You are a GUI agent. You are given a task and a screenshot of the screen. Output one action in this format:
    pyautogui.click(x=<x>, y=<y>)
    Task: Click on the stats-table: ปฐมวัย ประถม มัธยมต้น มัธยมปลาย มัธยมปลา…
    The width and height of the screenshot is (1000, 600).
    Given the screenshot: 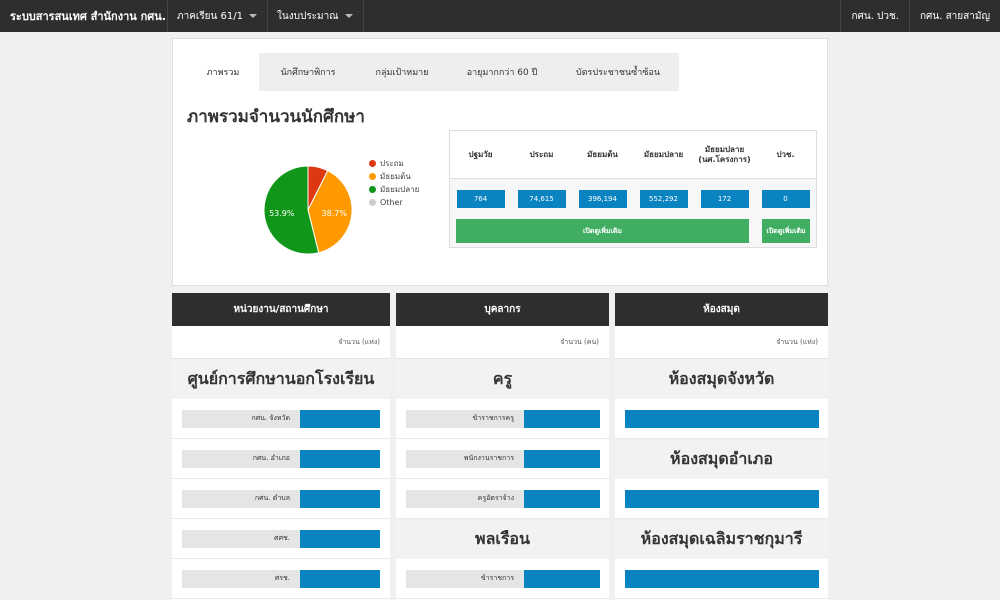 What is the action you would take?
    pyautogui.click(x=633, y=189)
    